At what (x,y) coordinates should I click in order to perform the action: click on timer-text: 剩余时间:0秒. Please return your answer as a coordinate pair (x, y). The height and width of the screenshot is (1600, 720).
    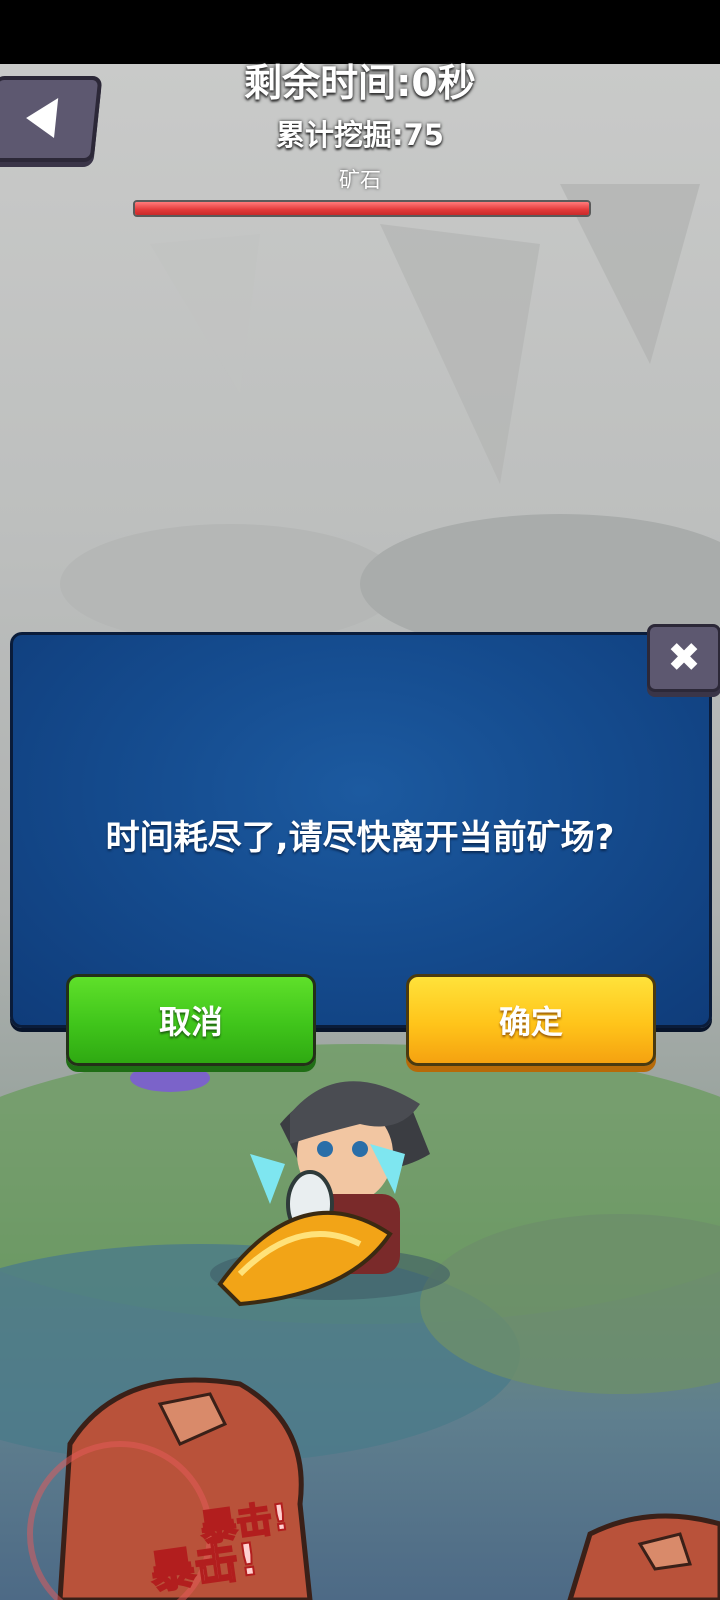
    Looking at the image, I should click on (360, 83).